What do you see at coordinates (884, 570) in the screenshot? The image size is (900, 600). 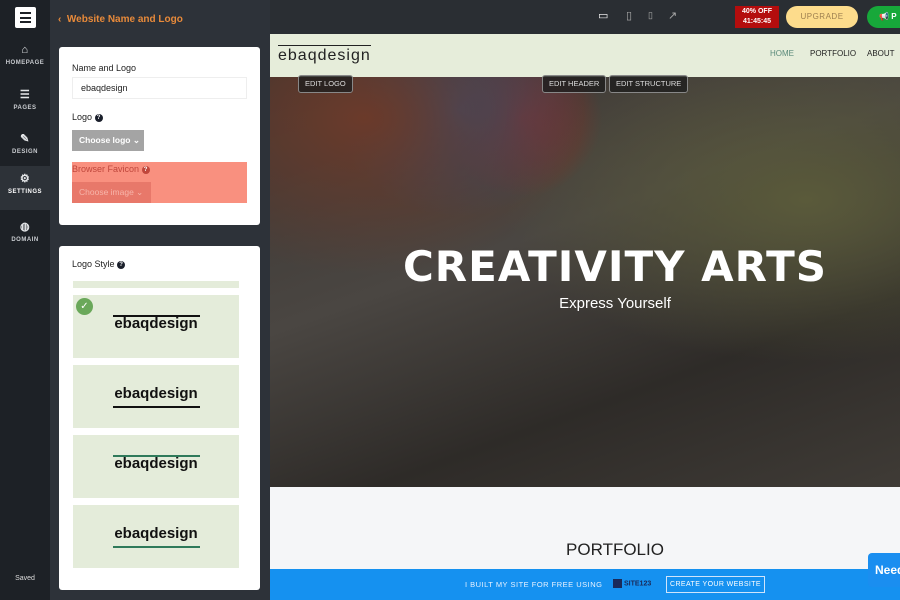 I see `help-chat-button: Need` at bounding box center [884, 570].